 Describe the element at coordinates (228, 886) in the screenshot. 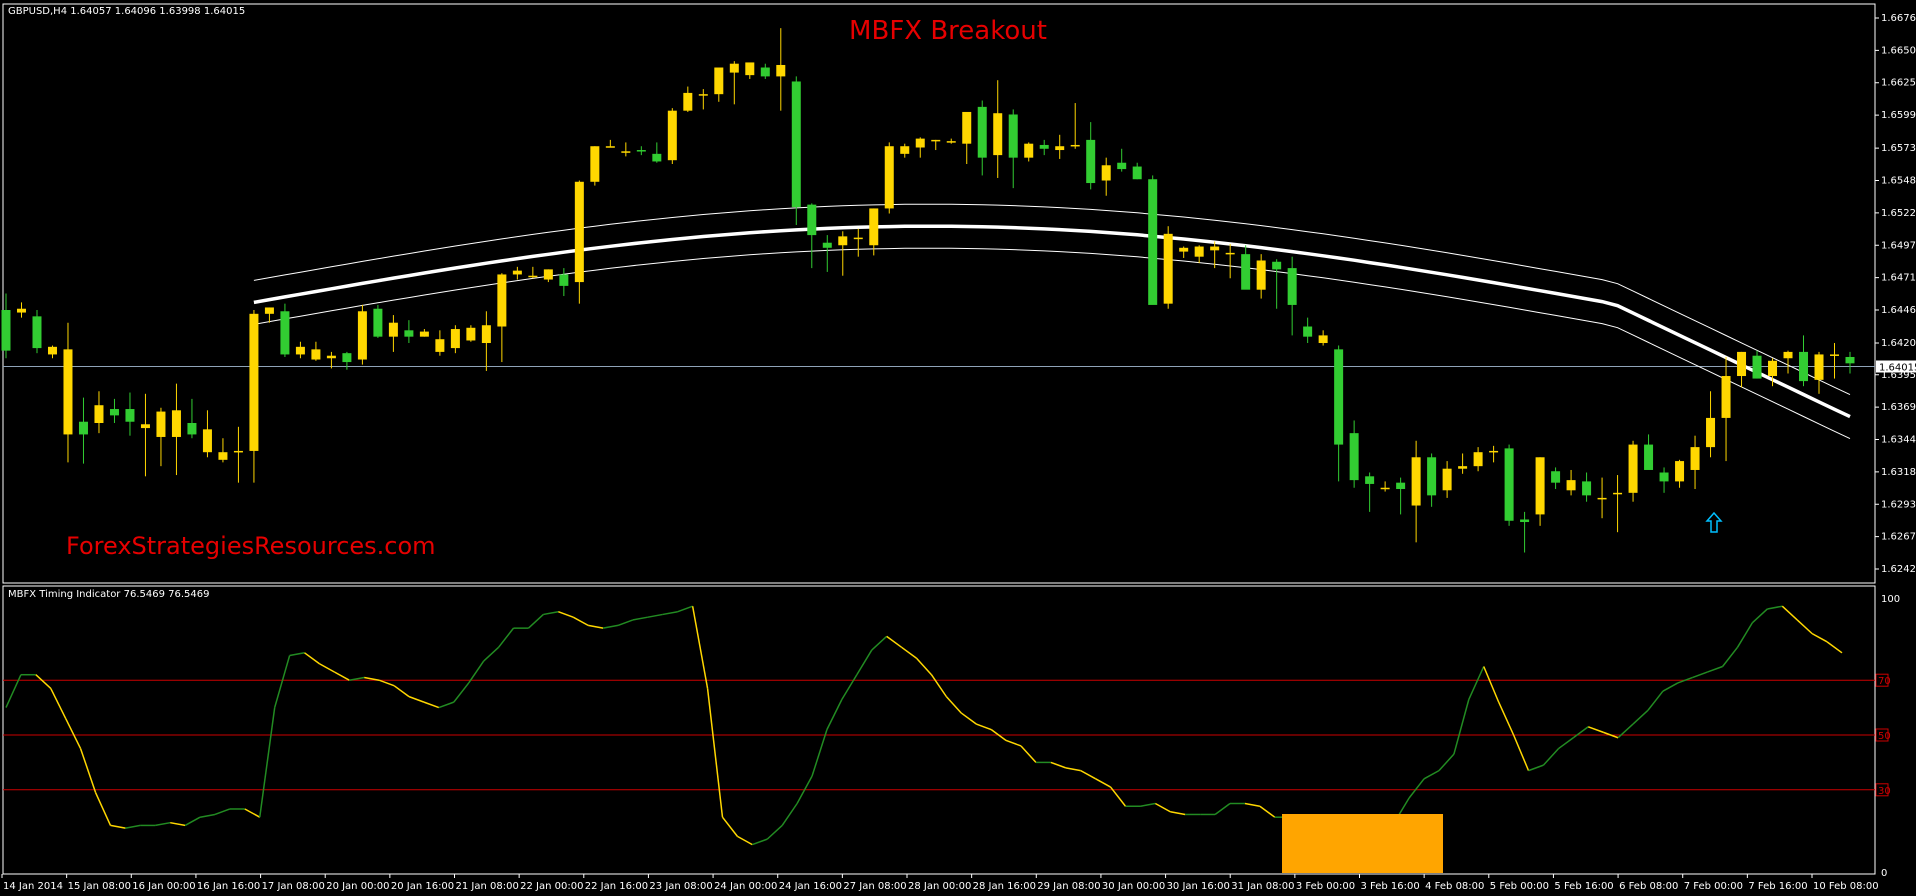

I see `time-tick-label: 16 Jan 16:00` at that location.